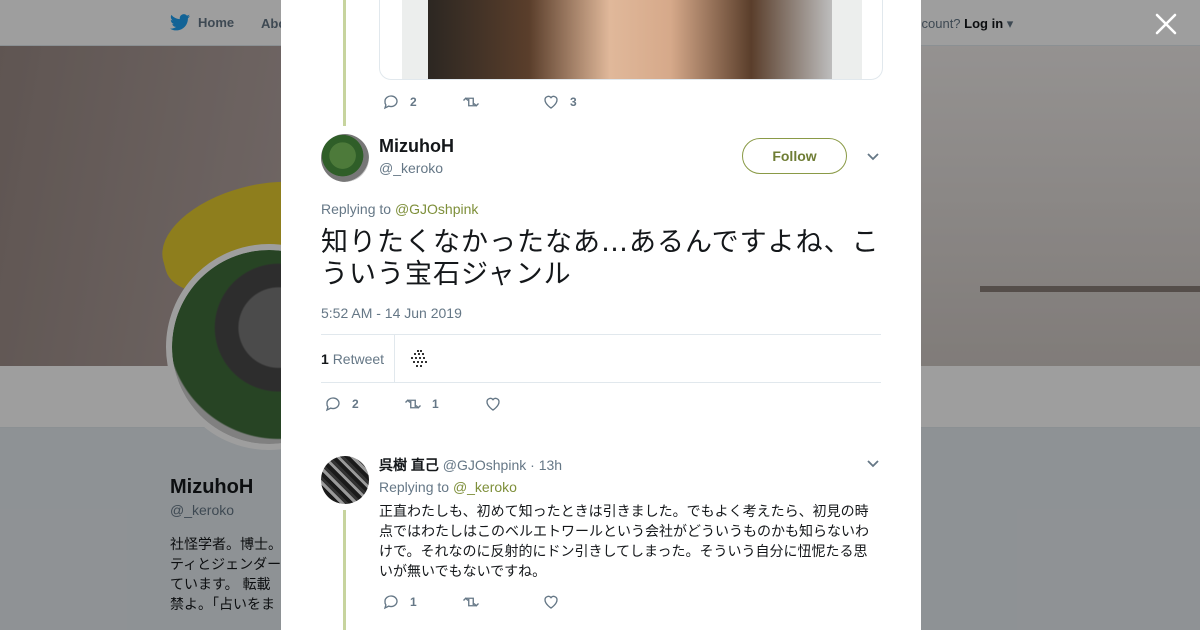 The image size is (1200, 630). I want to click on reply-replying-to-link: @_keroko, so click(485, 487).